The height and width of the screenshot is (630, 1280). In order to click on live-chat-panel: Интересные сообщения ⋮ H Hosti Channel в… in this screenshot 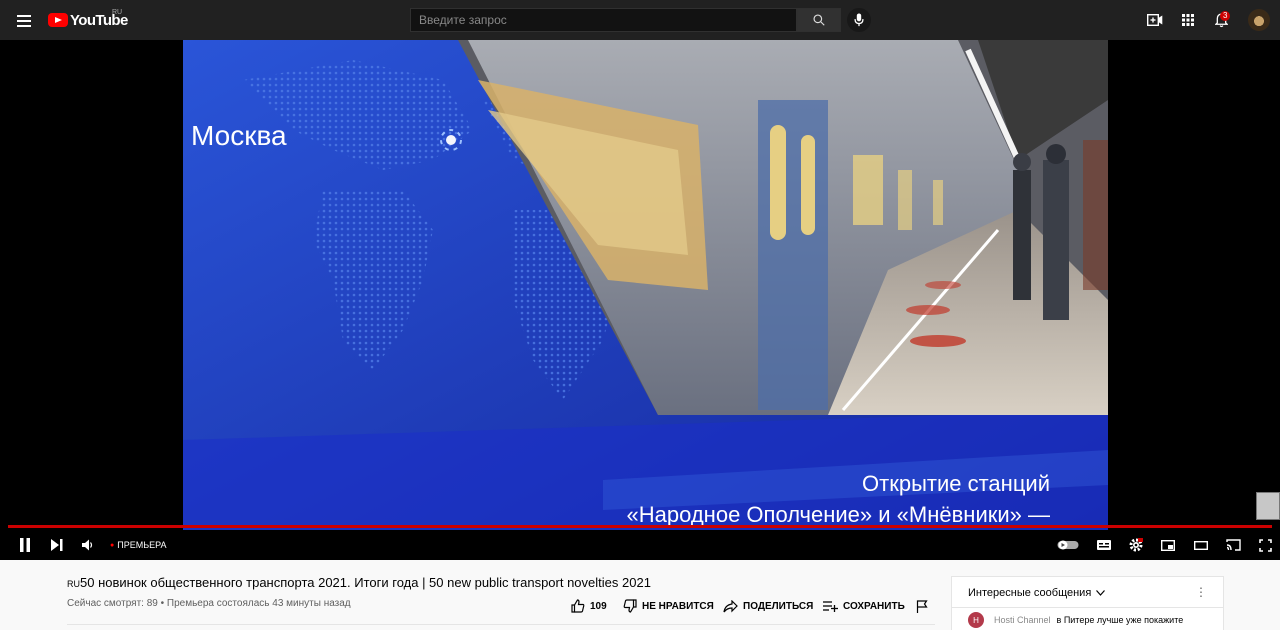, I will do `click(1087, 603)`.